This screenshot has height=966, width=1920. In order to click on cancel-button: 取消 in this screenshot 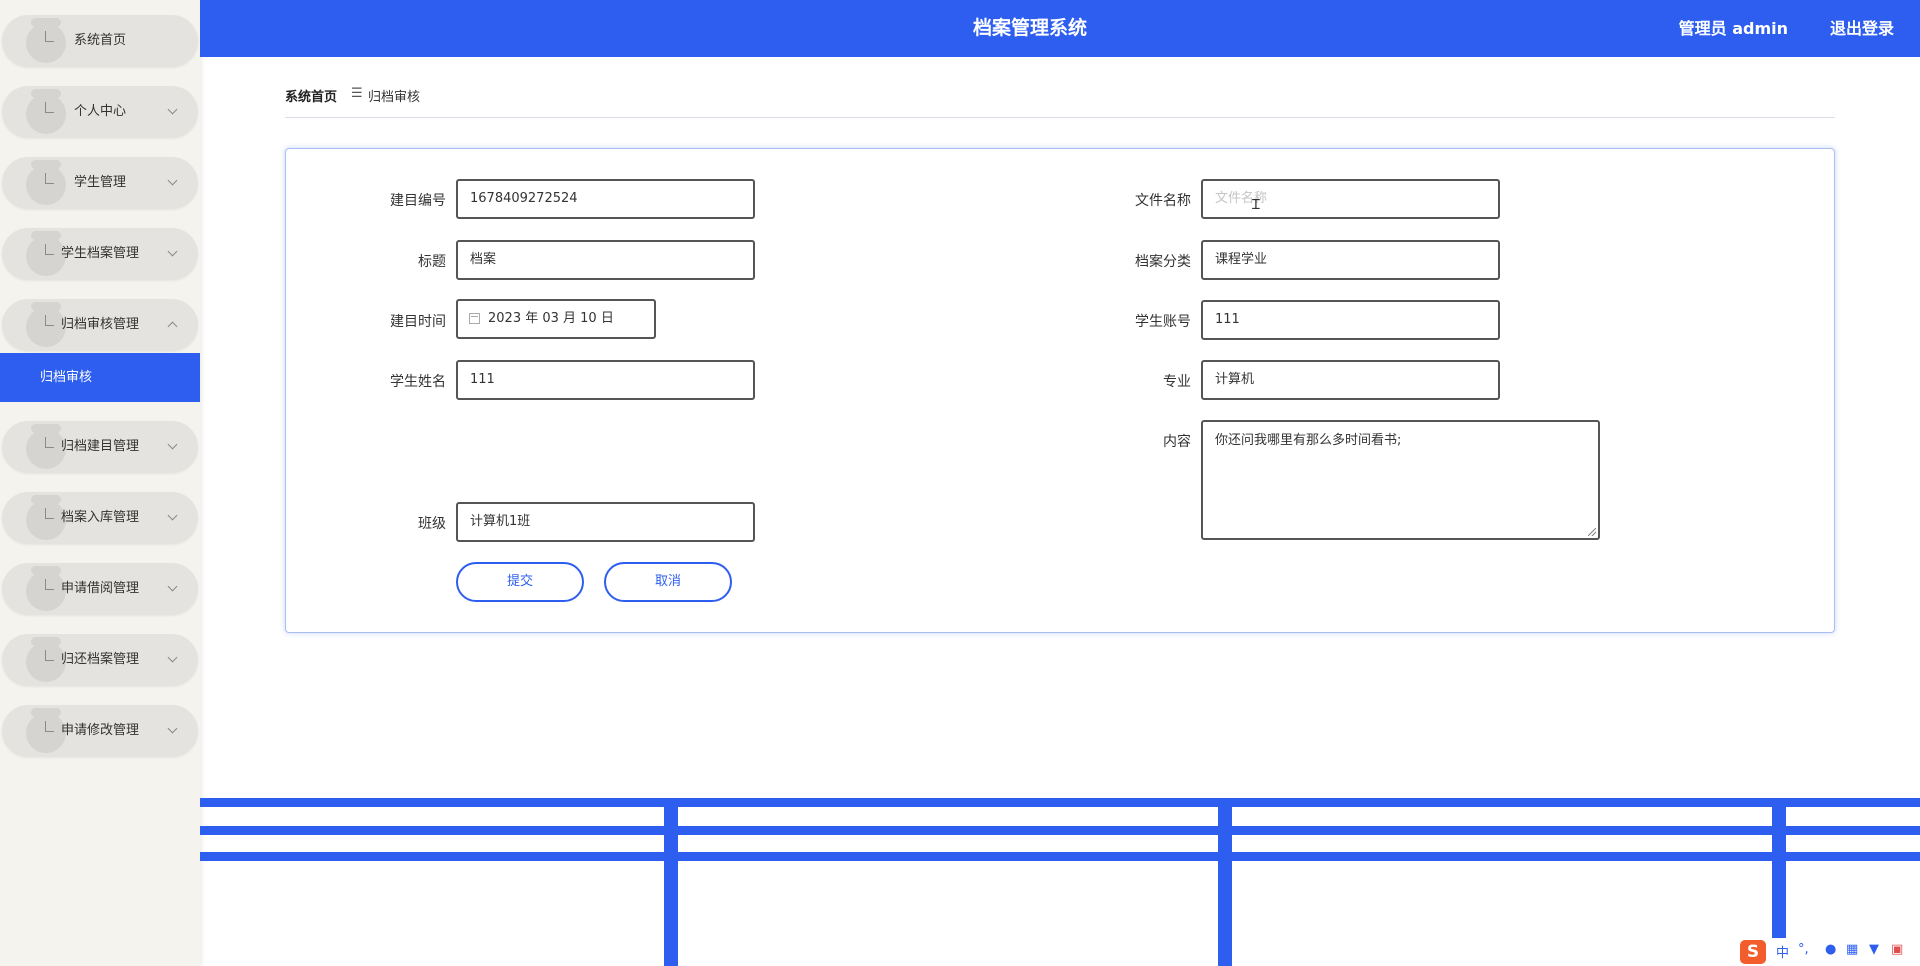, I will do `click(668, 582)`.